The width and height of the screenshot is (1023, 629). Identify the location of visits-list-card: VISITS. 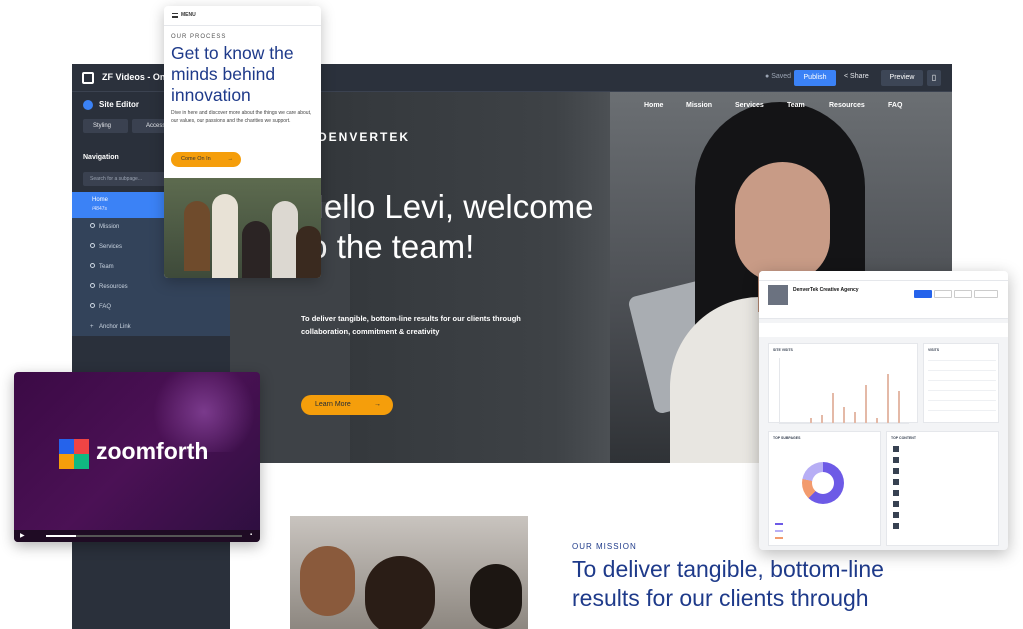
(961, 383).